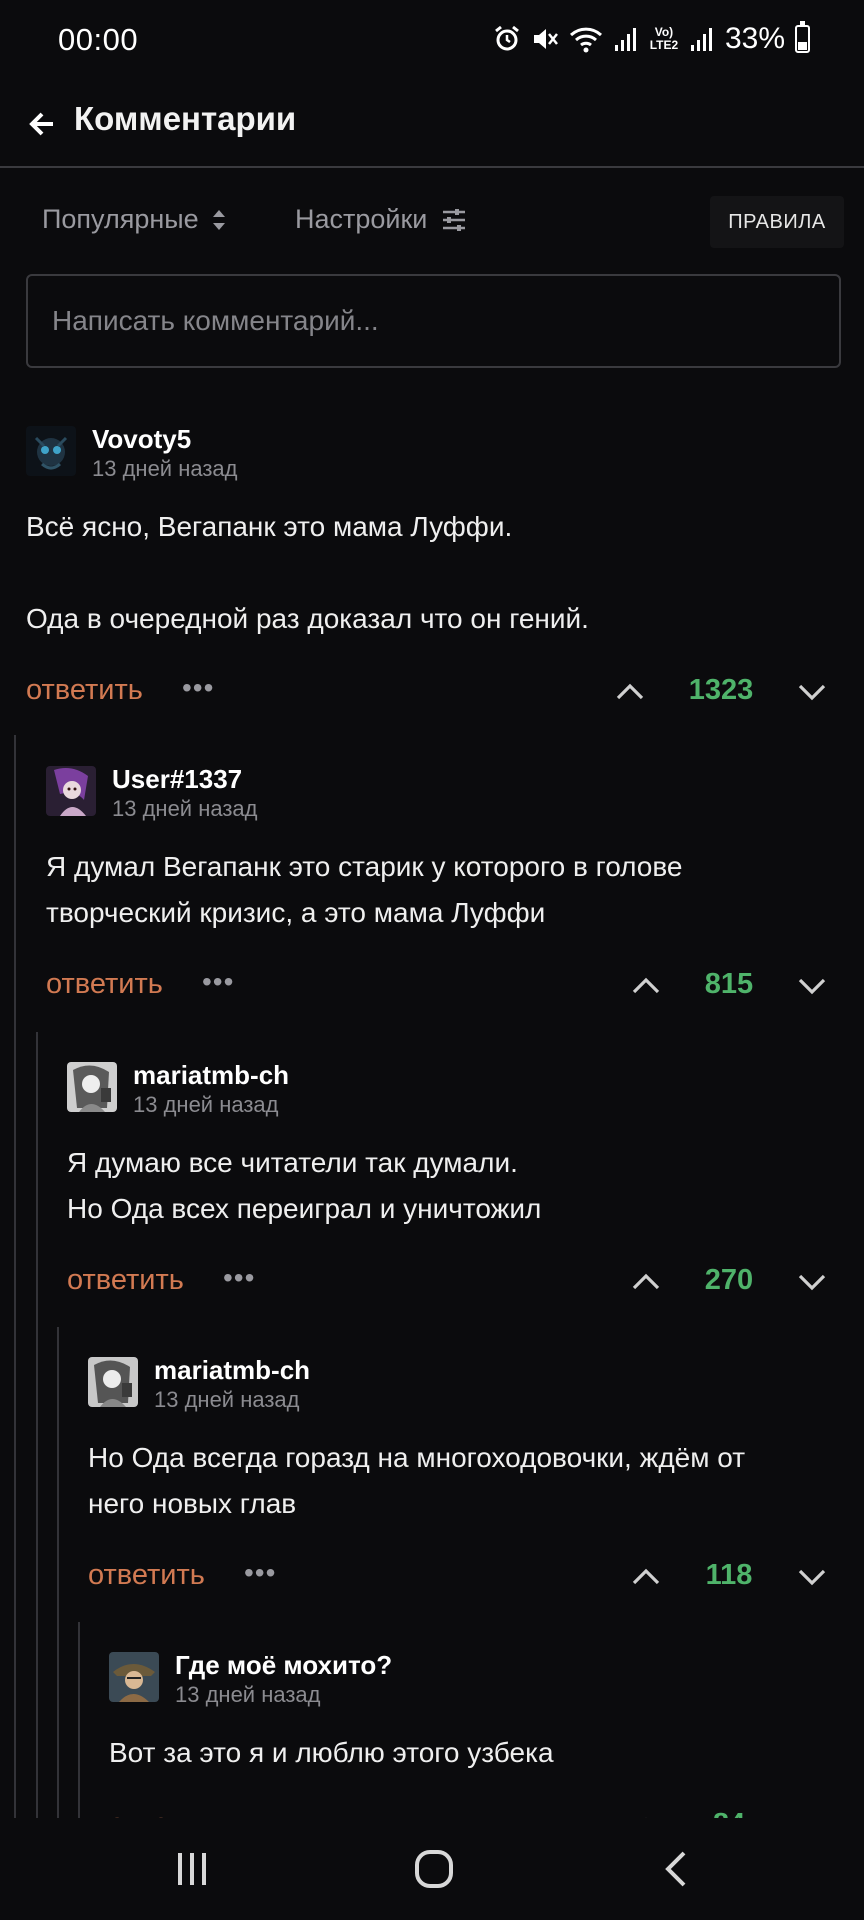 Image resolution: width=864 pixels, height=1920 pixels. I want to click on comment-score: 118, so click(729, 1575).